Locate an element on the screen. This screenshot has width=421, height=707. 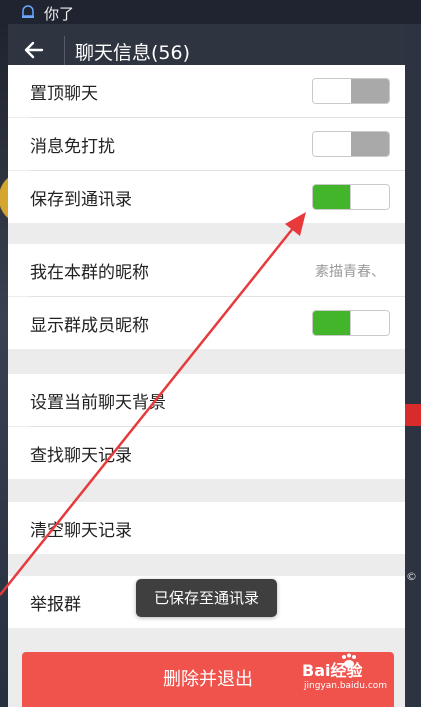
toast-message: 已保存至通讯录 is located at coordinates (206, 598).